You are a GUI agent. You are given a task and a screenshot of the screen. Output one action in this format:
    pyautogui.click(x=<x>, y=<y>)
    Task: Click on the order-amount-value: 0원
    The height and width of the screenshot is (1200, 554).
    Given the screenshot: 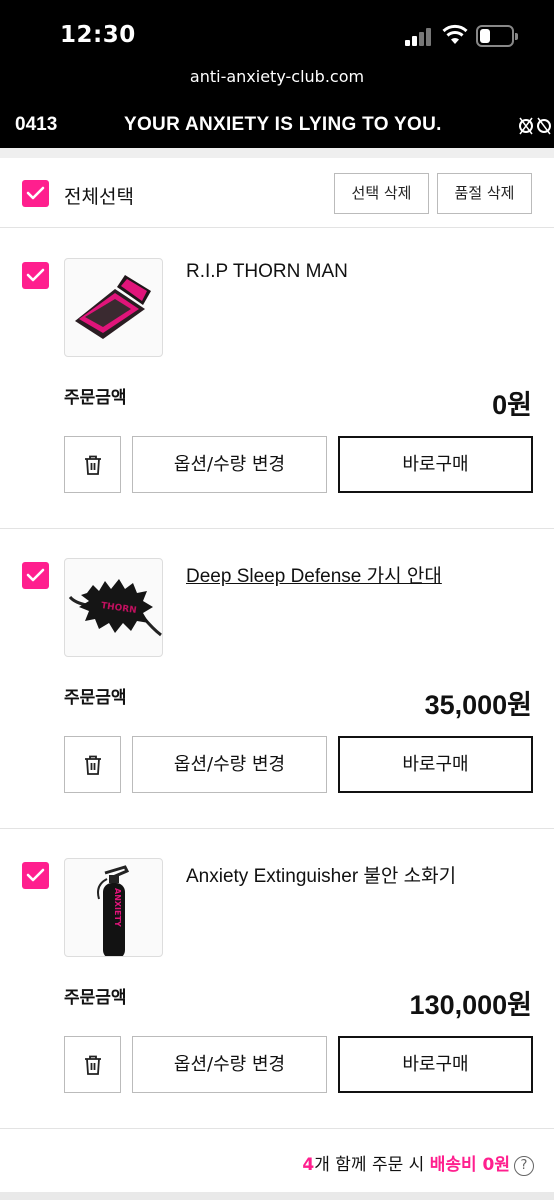 What is the action you would take?
    pyautogui.click(x=512, y=405)
    